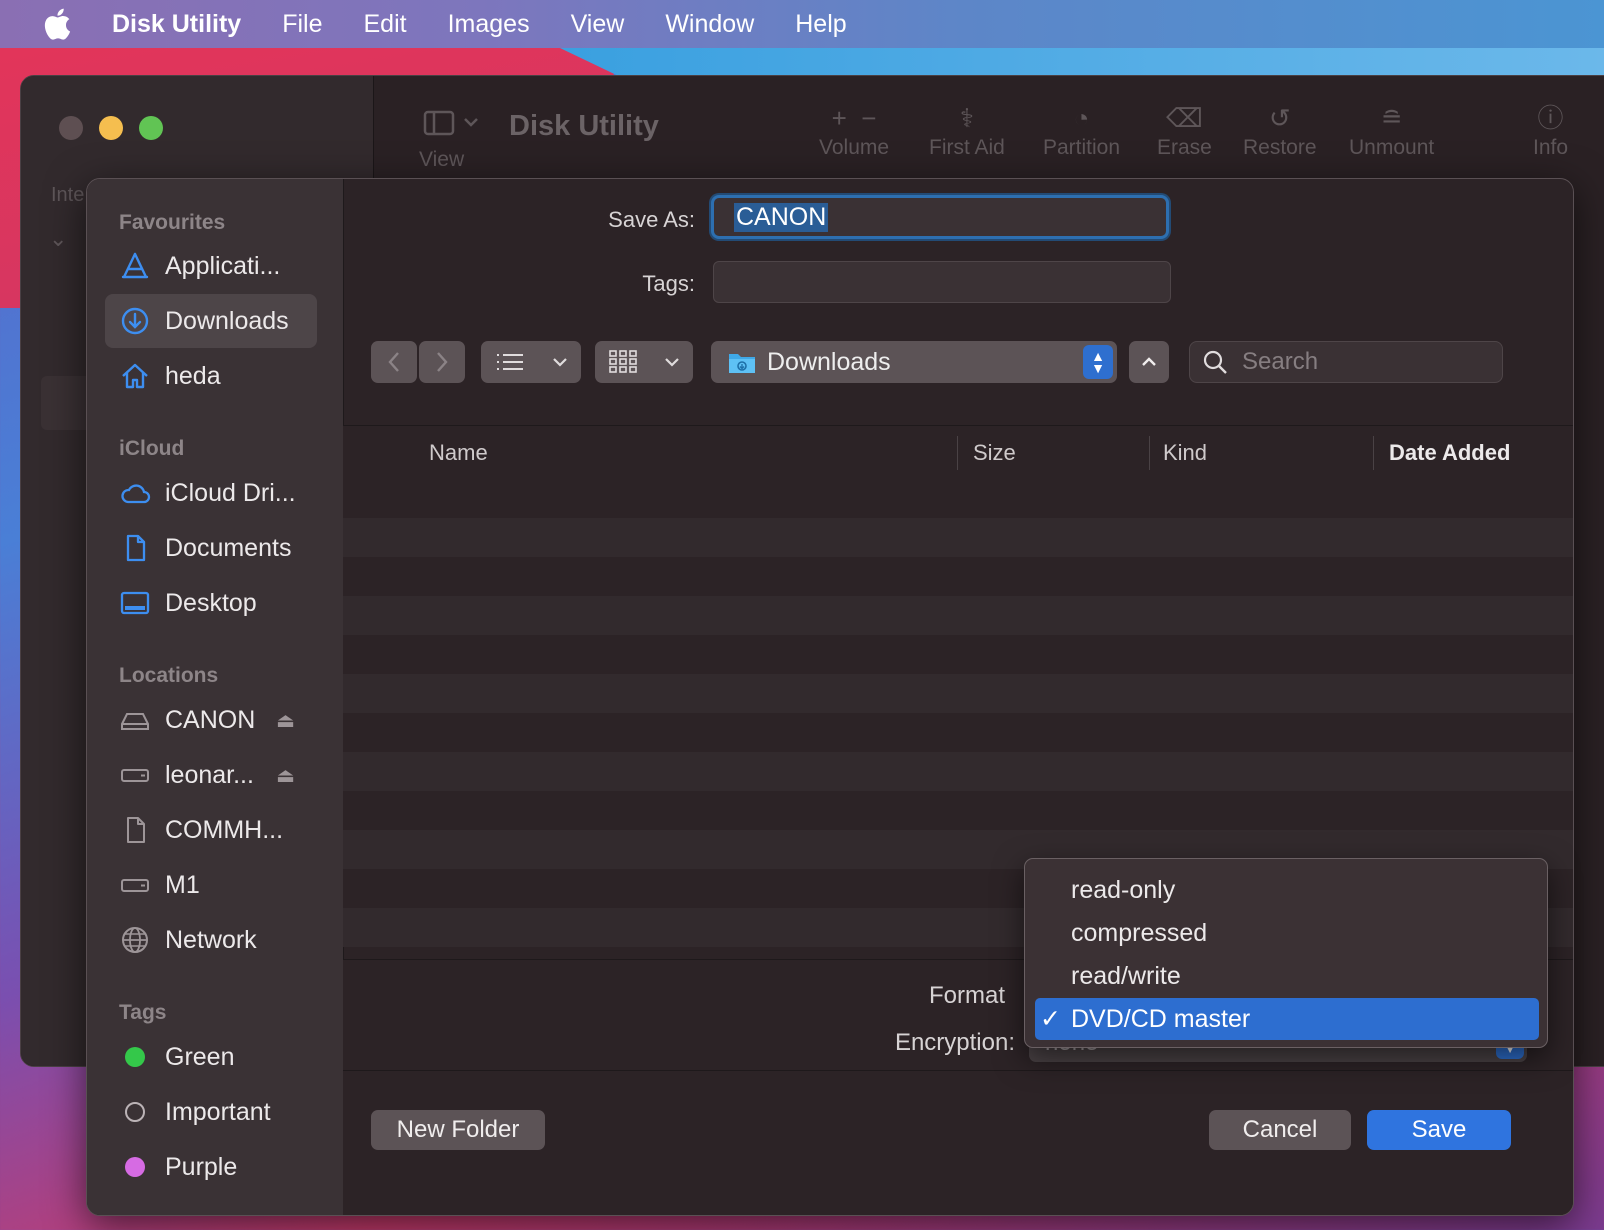 This screenshot has width=1604, height=1230. Describe the element at coordinates (967, 130) in the screenshot. I see `toolbar-first-aid: ⚕ First Aid` at that location.